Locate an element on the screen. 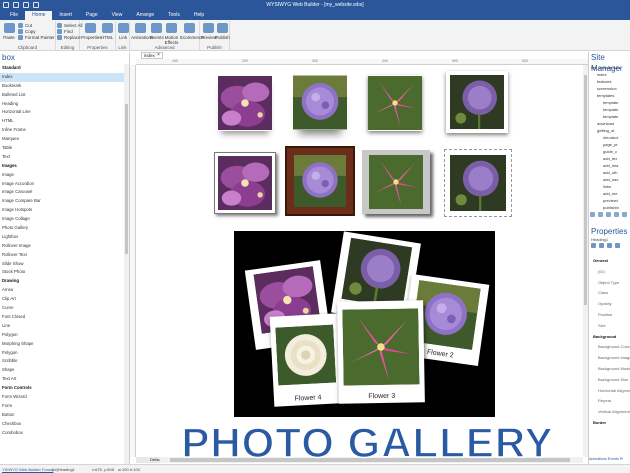 The height and width of the screenshot is (473, 630). filter-icon is located at coordinates (609, 245).